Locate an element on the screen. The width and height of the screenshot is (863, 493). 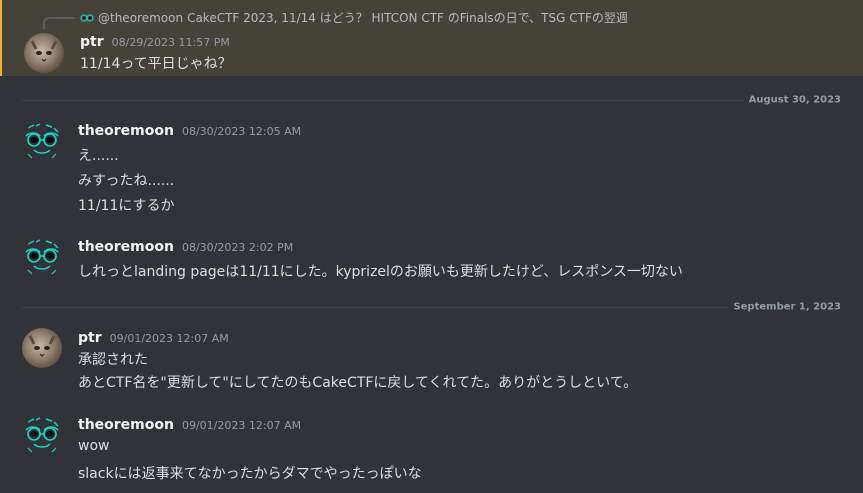
message-text: 承認された is located at coordinates (113, 360).